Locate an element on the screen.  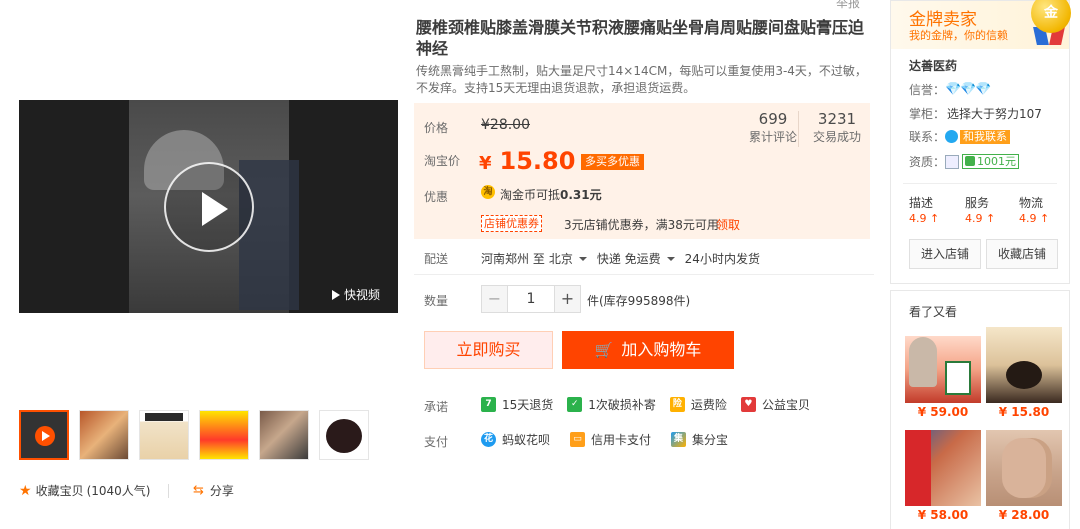
coin-amount: 0.31元 is located at coordinates (581, 195).